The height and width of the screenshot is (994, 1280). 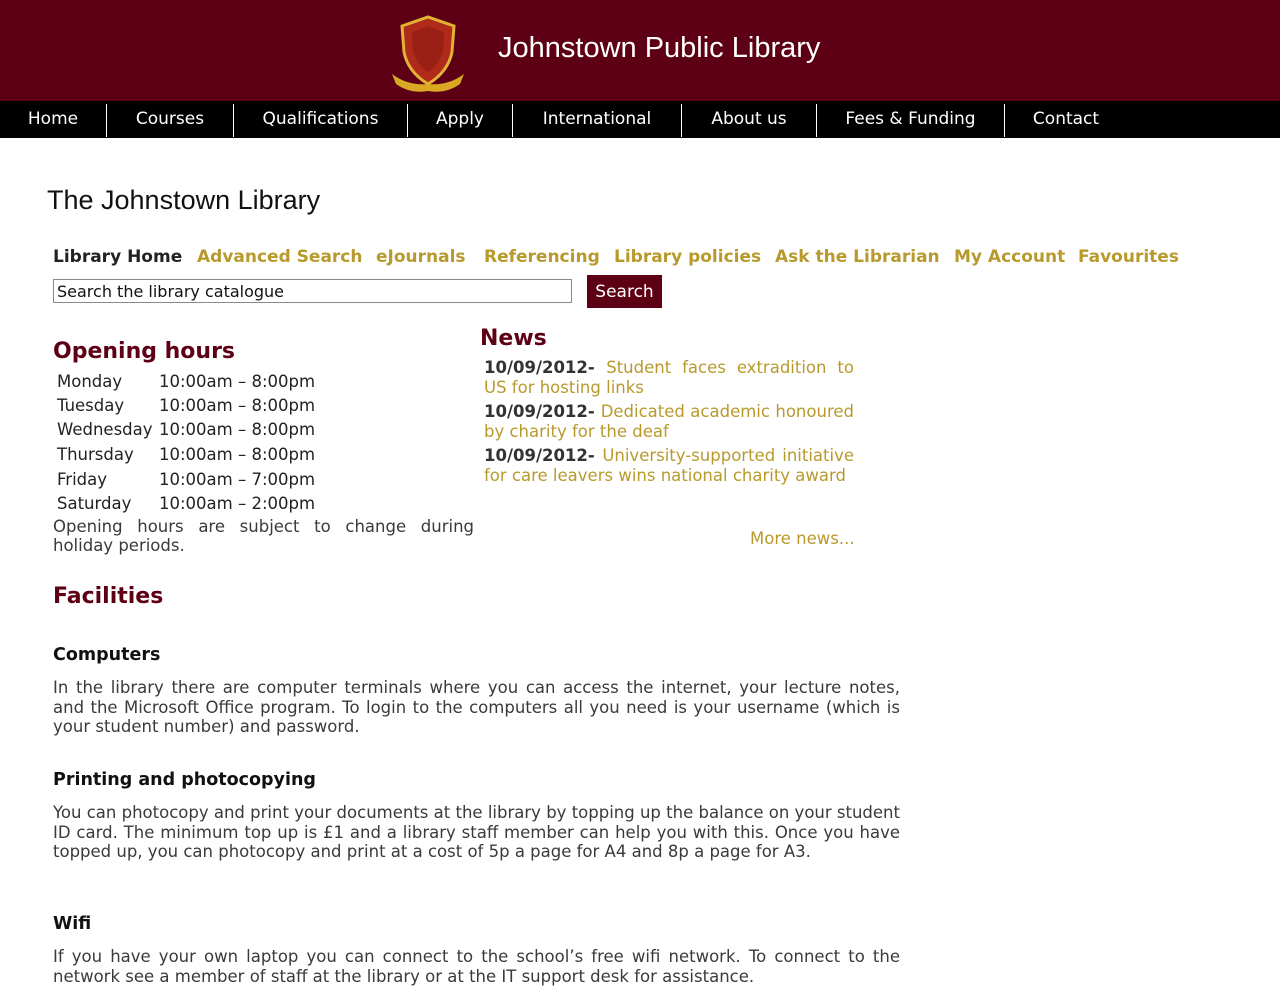 What do you see at coordinates (72, 924) in the screenshot?
I see `wifi-heading: Wifi` at bounding box center [72, 924].